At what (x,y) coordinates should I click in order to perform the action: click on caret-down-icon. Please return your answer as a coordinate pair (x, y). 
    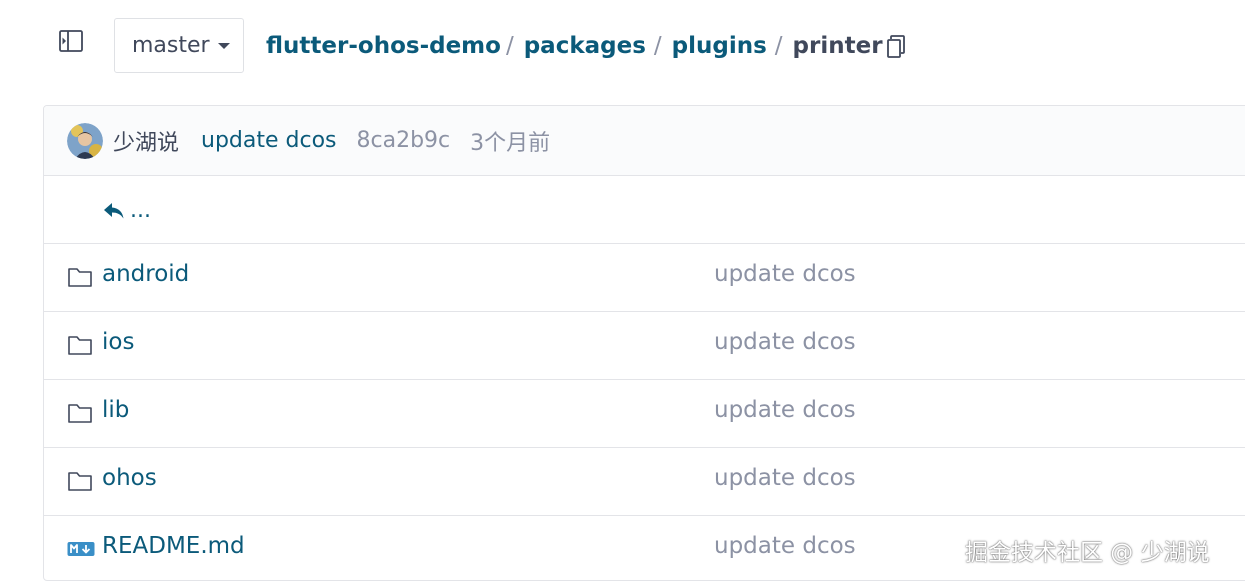
    Looking at the image, I should click on (223, 45).